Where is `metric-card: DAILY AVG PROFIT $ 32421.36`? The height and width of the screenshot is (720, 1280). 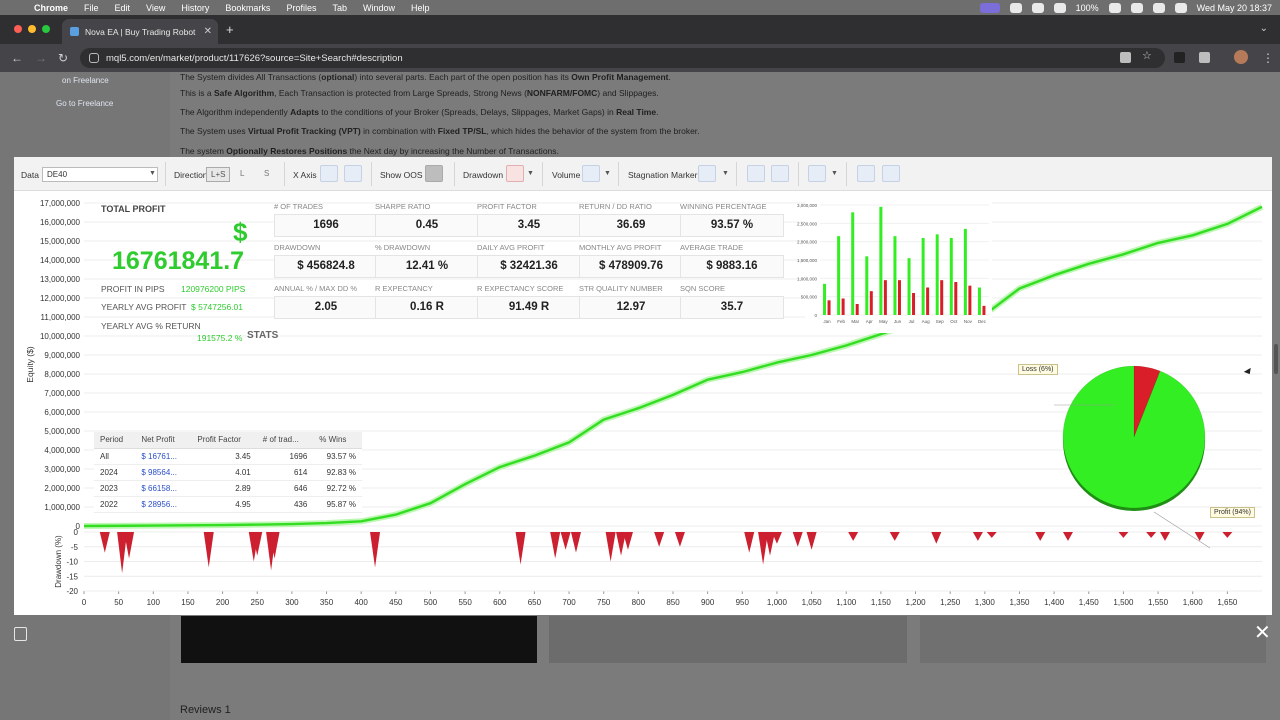
metric-card: DAILY AVG PROFIT $ 32421.36 is located at coordinates (529, 262).